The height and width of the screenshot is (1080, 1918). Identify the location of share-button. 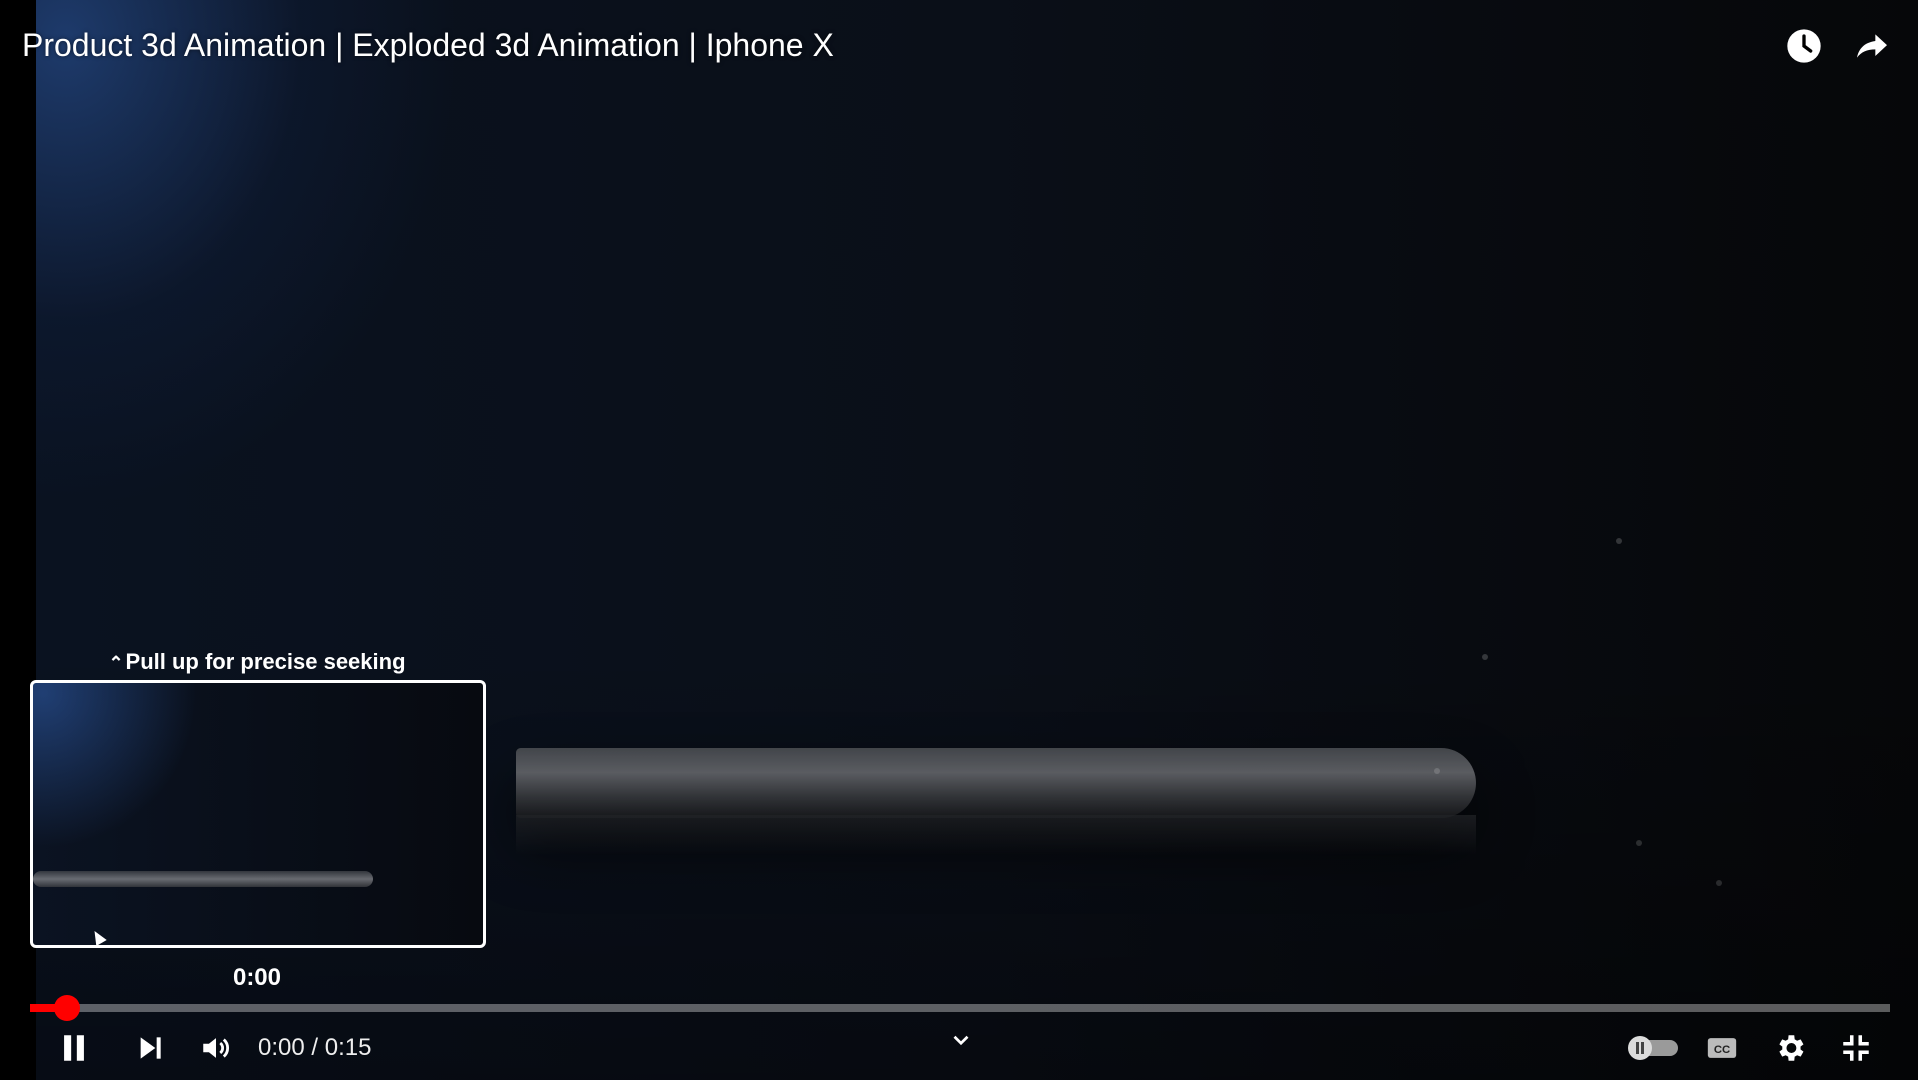
(1872, 46).